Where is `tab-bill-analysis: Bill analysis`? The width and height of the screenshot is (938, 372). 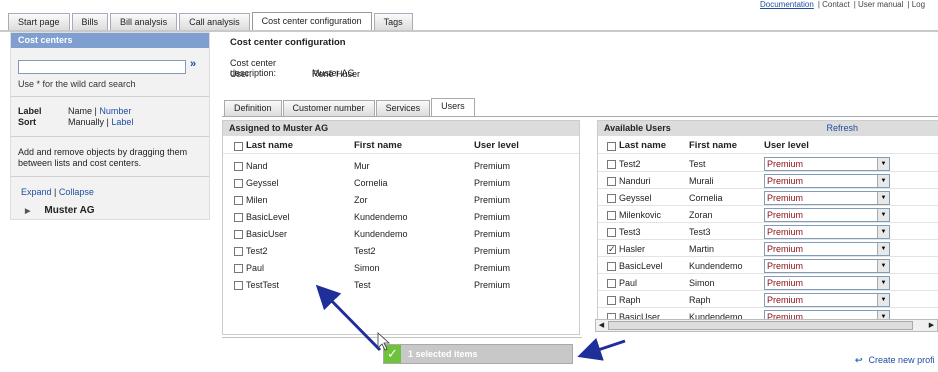 tab-bill-analysis: Bill analysis is located at coordinates (144, 21).